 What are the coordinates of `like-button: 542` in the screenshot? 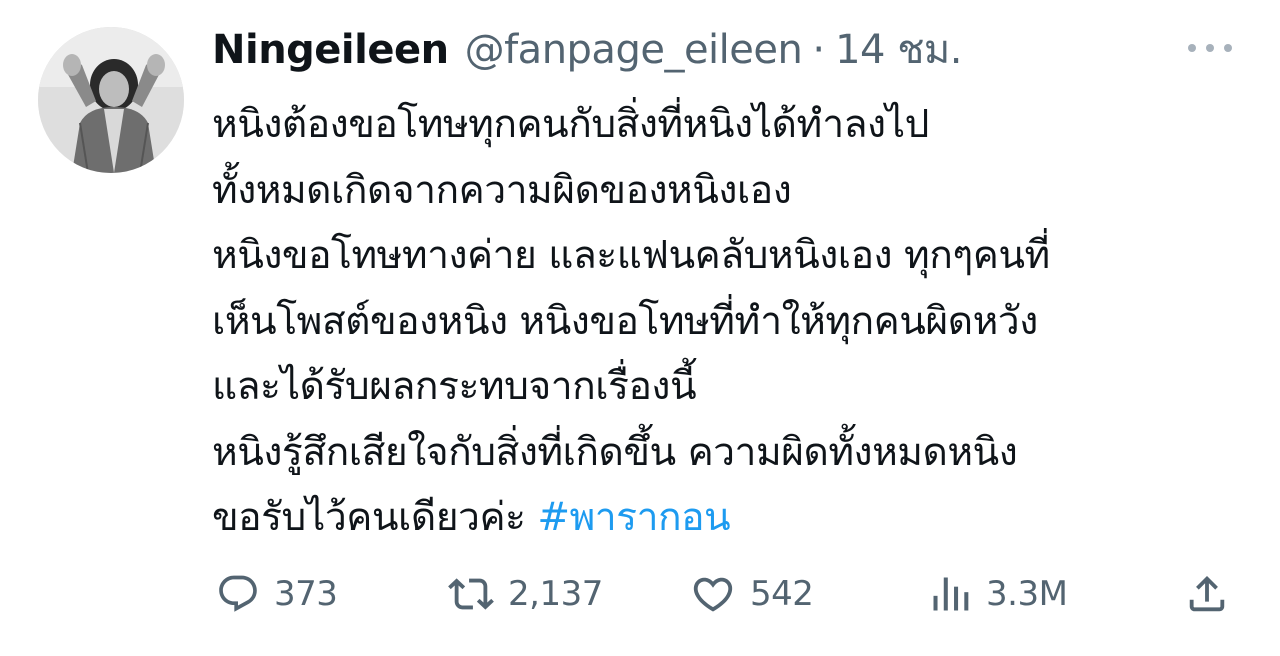 It's located at (752, 594).